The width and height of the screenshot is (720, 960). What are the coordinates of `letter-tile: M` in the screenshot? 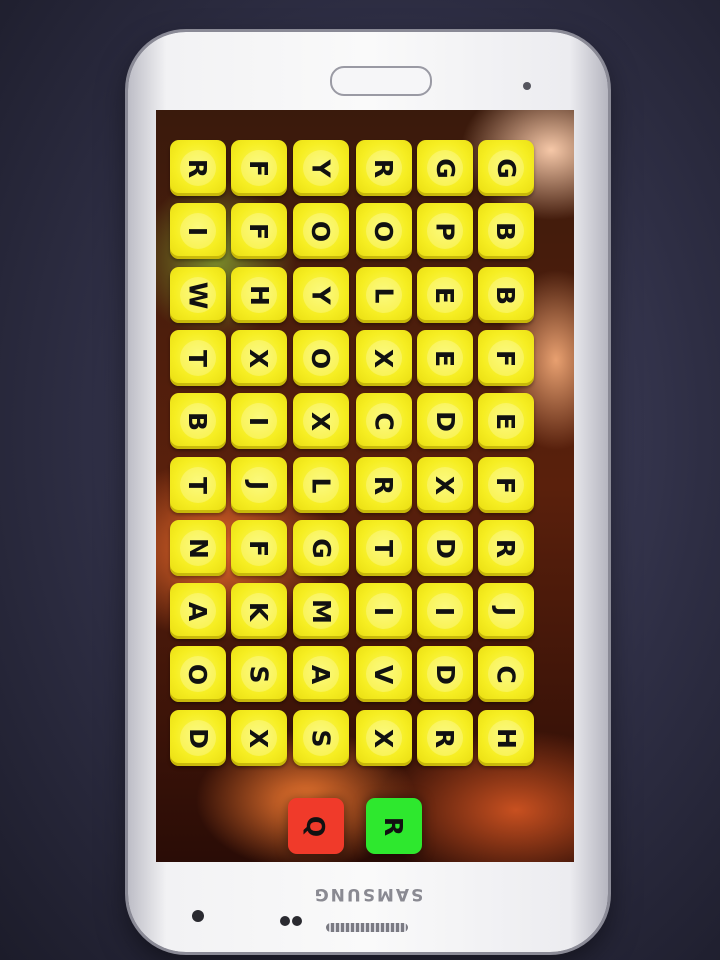 It's located at (321, 611).